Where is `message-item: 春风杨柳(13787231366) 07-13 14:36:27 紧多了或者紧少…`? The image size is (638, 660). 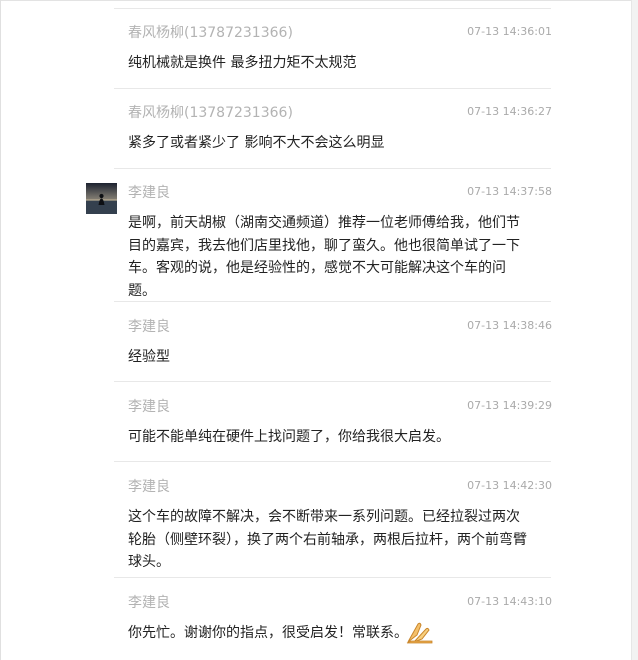 message-item: 春风杨柳(13787231366) 07-13 14:36:27 紧多了或者紧少… is located at coordinates (340, 129).